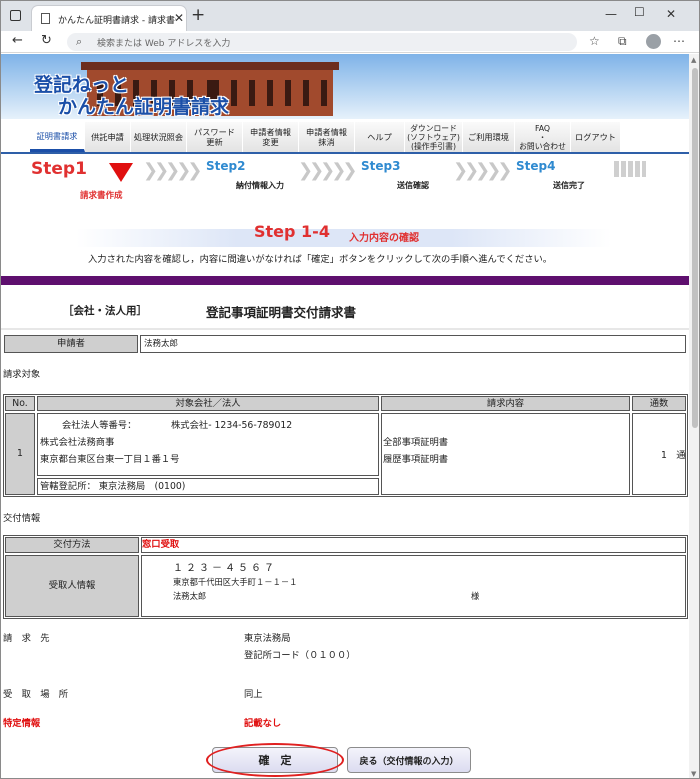  Describe the element at coordinates (569, 185) in the screenshot. I see `step4-caption: 送信完了` at that location.